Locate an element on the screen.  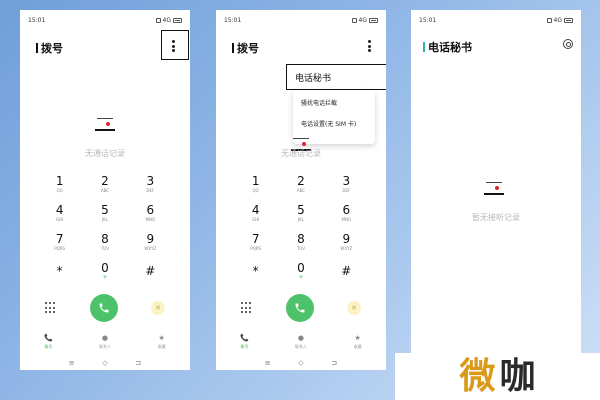
empty-answer-log-icon is located at coordinates (494, 189).